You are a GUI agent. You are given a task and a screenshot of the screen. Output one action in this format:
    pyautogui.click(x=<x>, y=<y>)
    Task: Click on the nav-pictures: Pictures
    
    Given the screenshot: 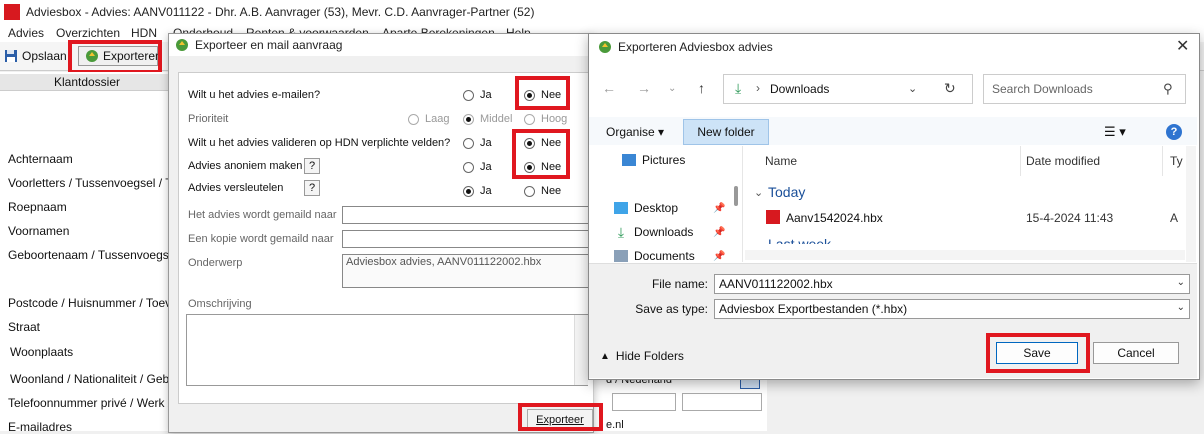 What is the action you would take?
    pyautogui.click(x=653, y=160)
    